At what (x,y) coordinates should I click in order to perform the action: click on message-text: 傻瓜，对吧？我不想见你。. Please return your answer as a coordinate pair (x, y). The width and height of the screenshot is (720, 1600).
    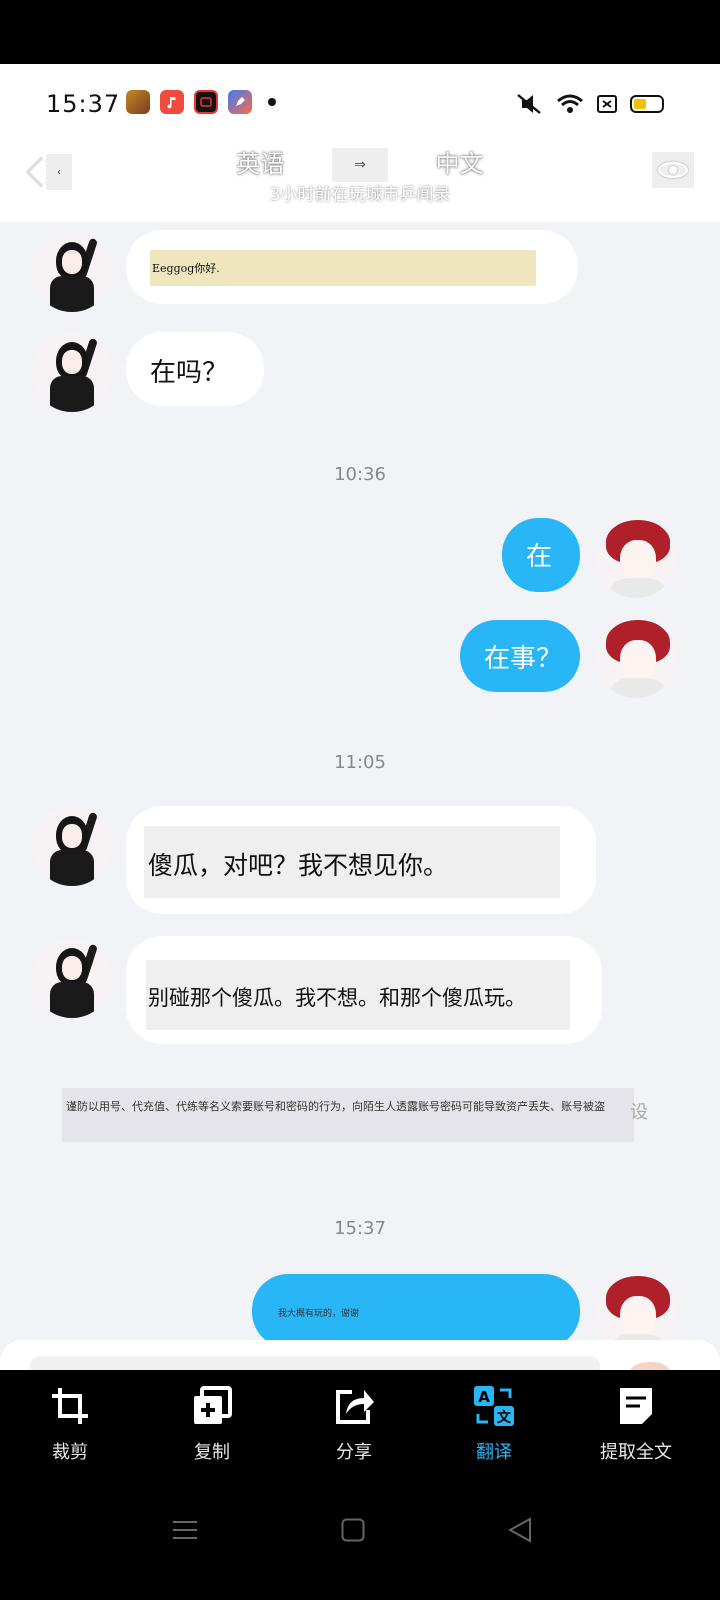
    Looking at the image, I should click on (298, 865).